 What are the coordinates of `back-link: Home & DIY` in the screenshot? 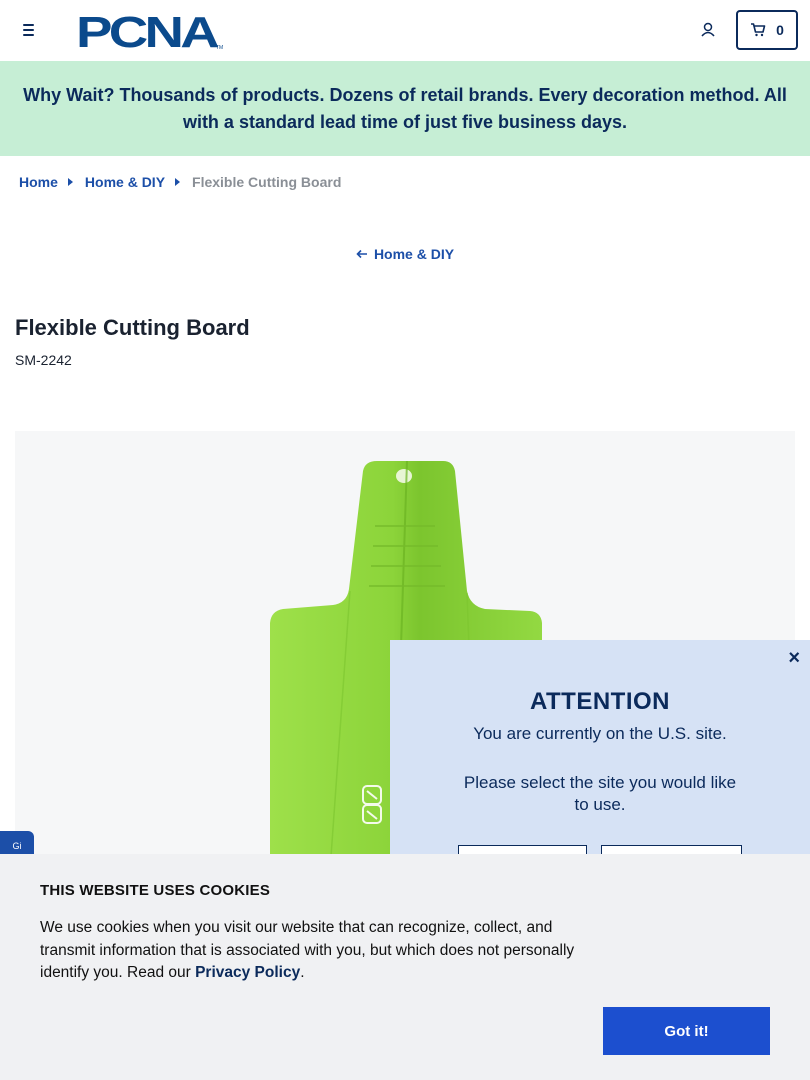 It's located at (405, 254).